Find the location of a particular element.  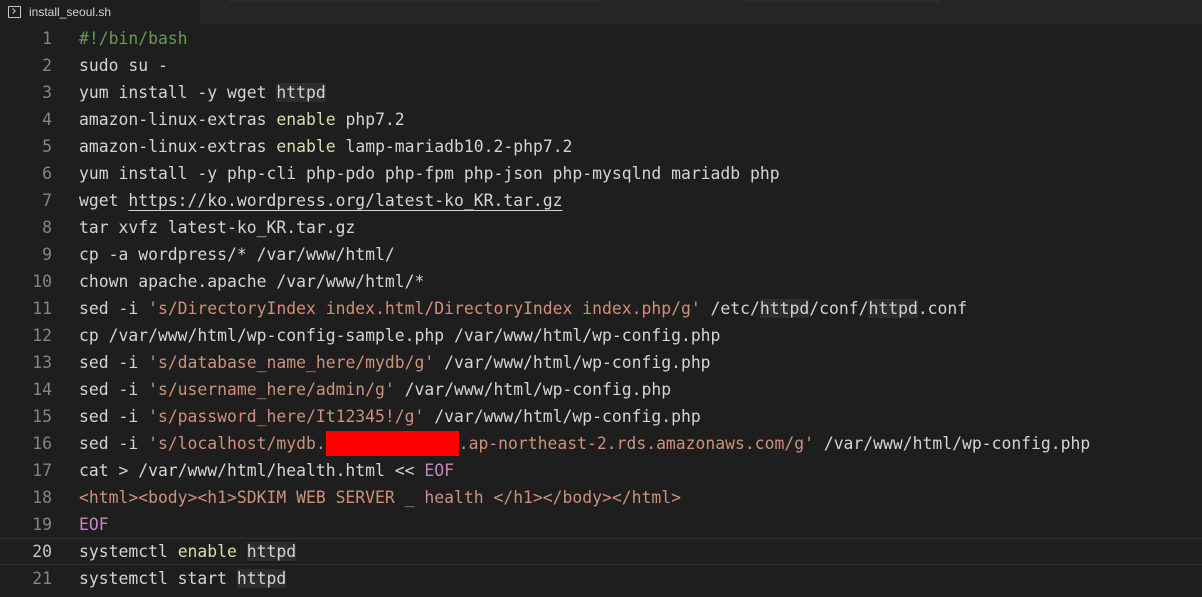

line-number: 4 is located at coordinates (47, 119).